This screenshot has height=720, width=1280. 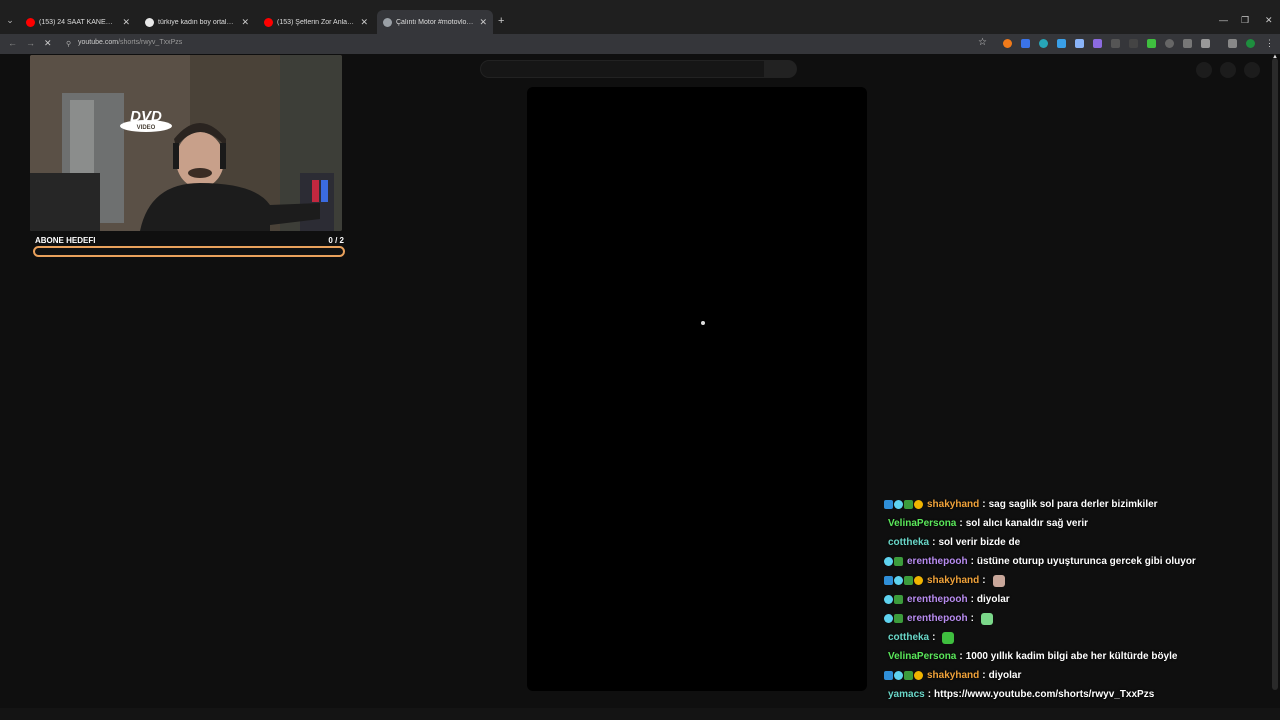 I want to click on create-icon, so click(x=1204, y=70).